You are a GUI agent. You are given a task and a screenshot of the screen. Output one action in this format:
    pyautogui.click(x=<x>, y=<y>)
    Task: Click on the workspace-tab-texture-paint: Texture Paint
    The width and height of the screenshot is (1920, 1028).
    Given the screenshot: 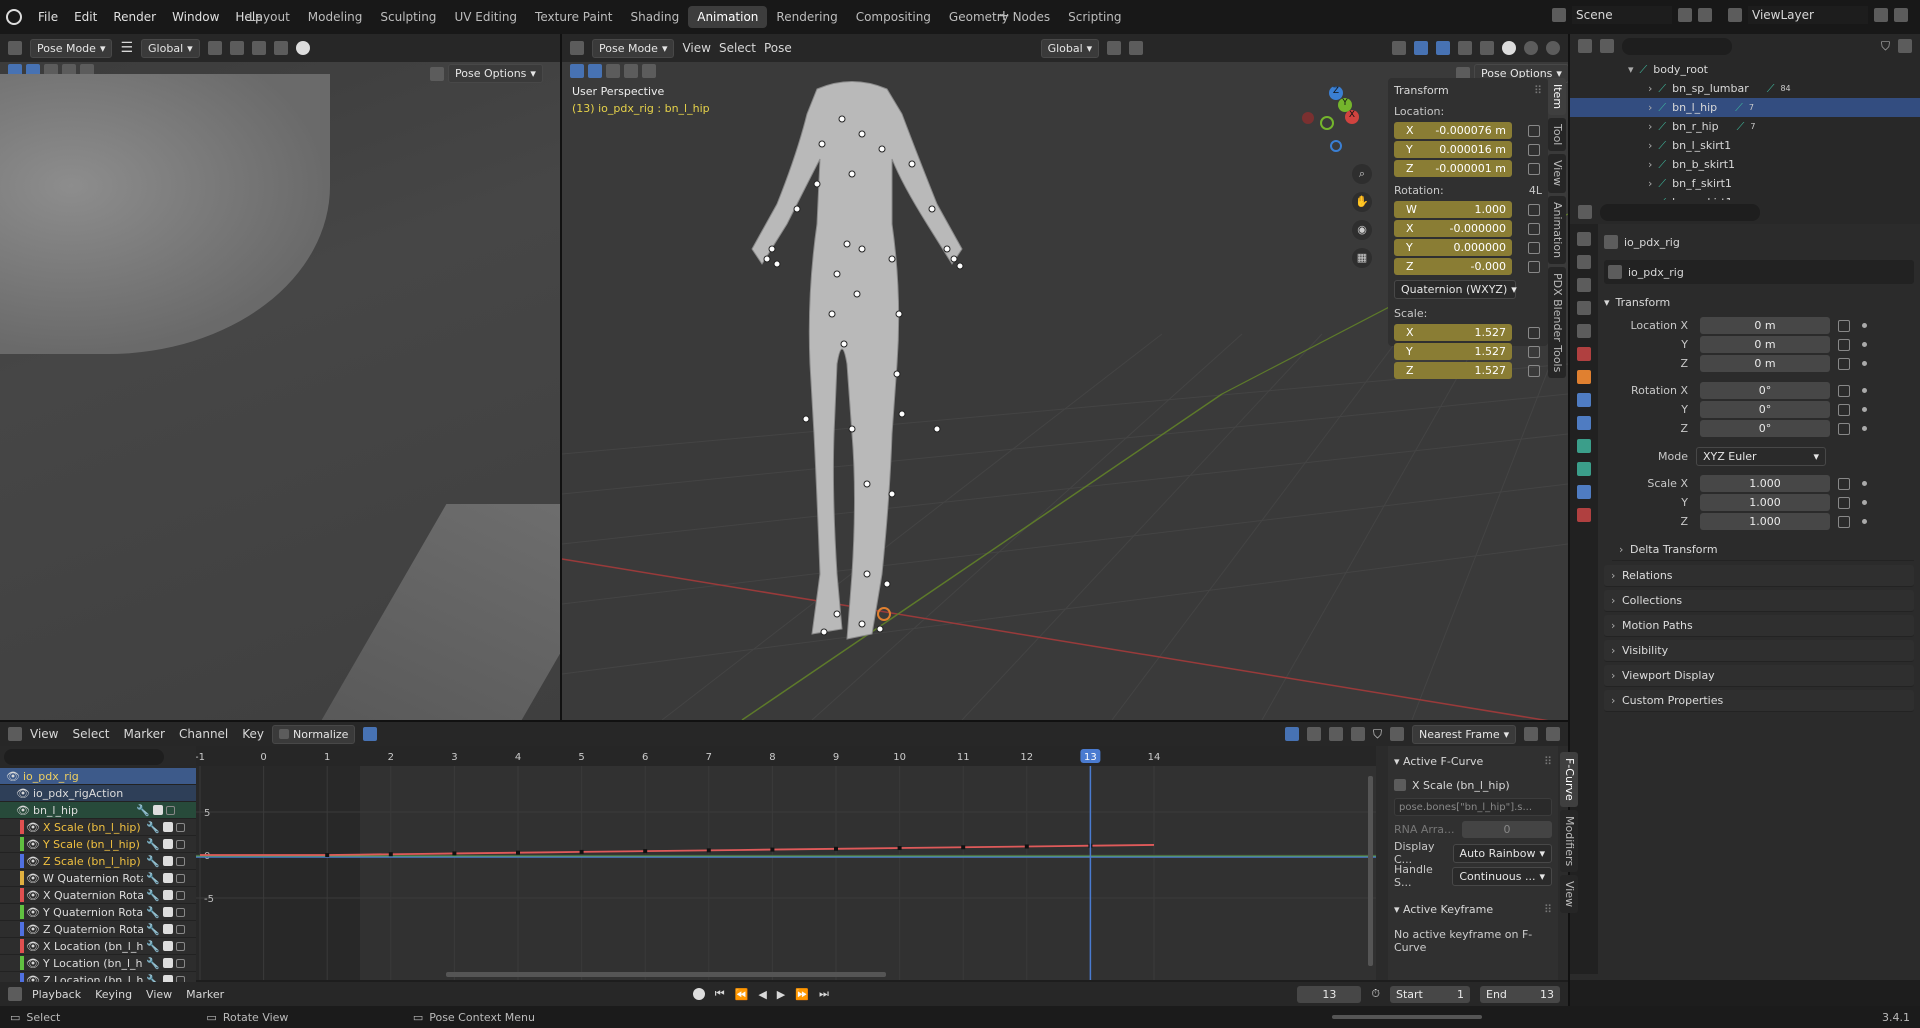 What is the action you would take?
    pyautogui.click(x=573, y=17)
    